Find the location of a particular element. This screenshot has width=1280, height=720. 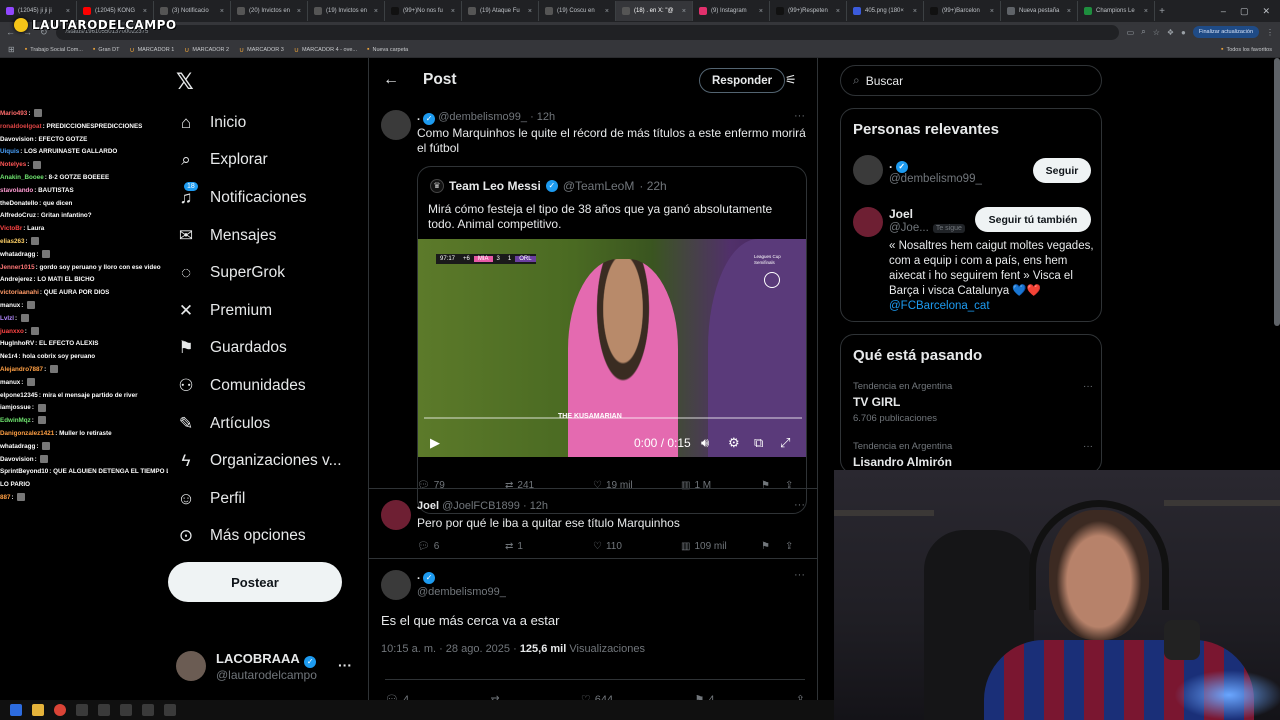

bookmark-item: ∪ MARCADOR 2 is located at coordinates (206, 50).